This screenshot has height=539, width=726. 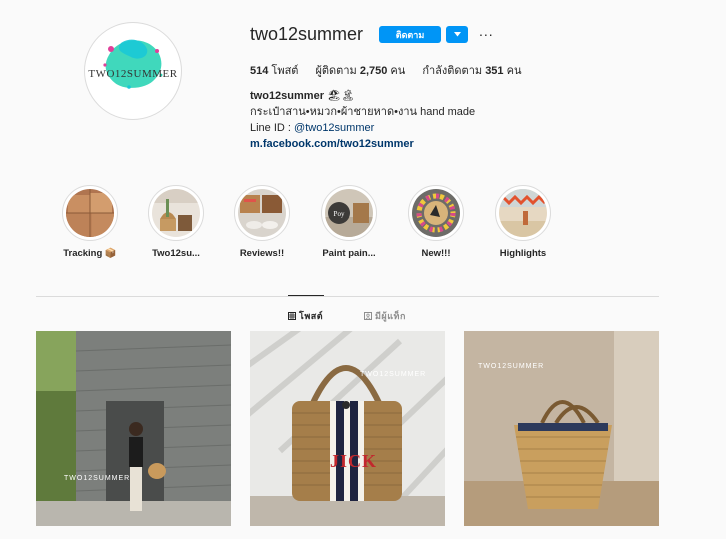 I want to click on highlight-image-paint: Poy, so click(x=349, y=213).